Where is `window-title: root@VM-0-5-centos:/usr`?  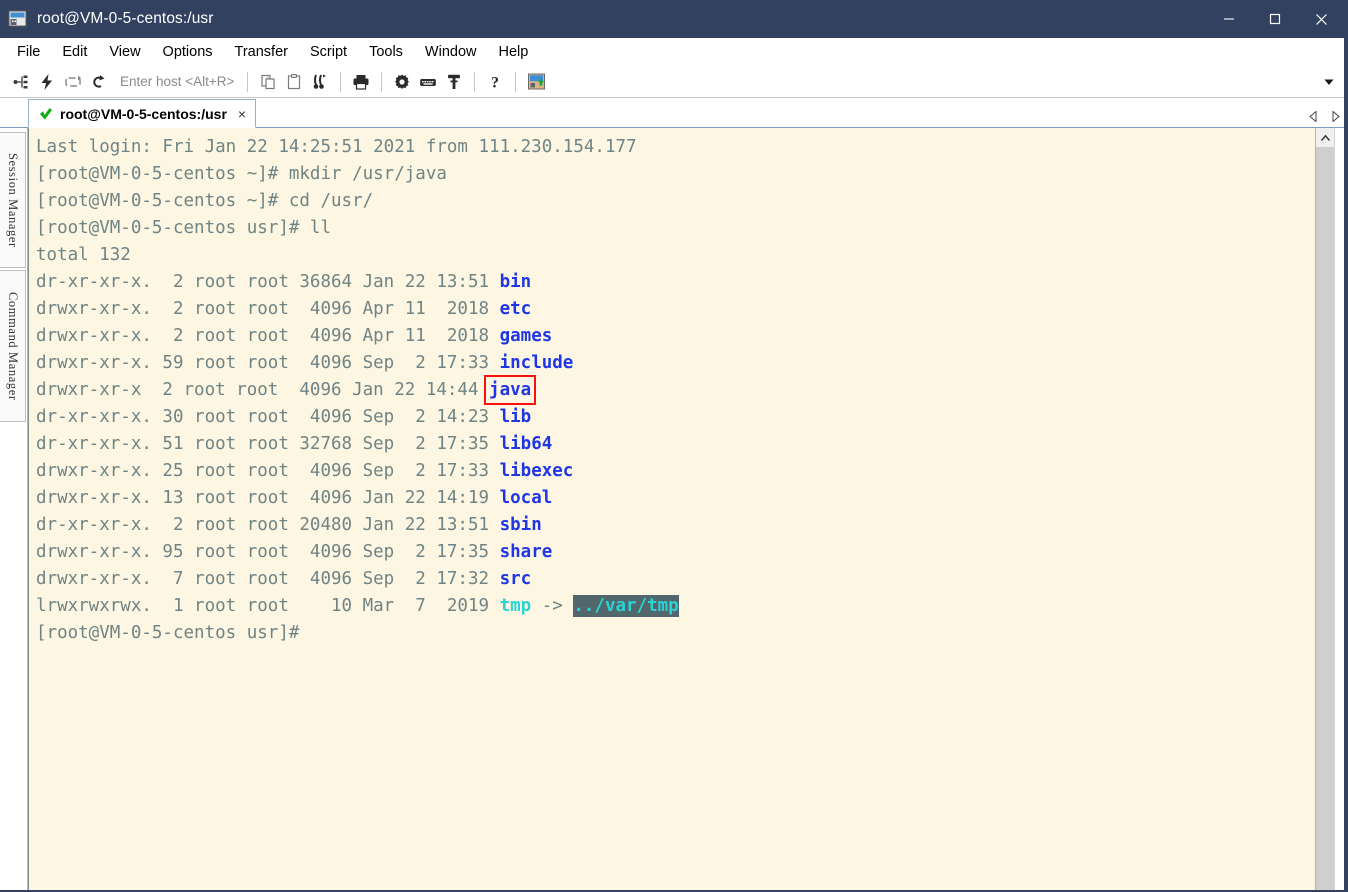
window-title: root@VM-0-5-centos:/usr is located at coordinates (125, 18).